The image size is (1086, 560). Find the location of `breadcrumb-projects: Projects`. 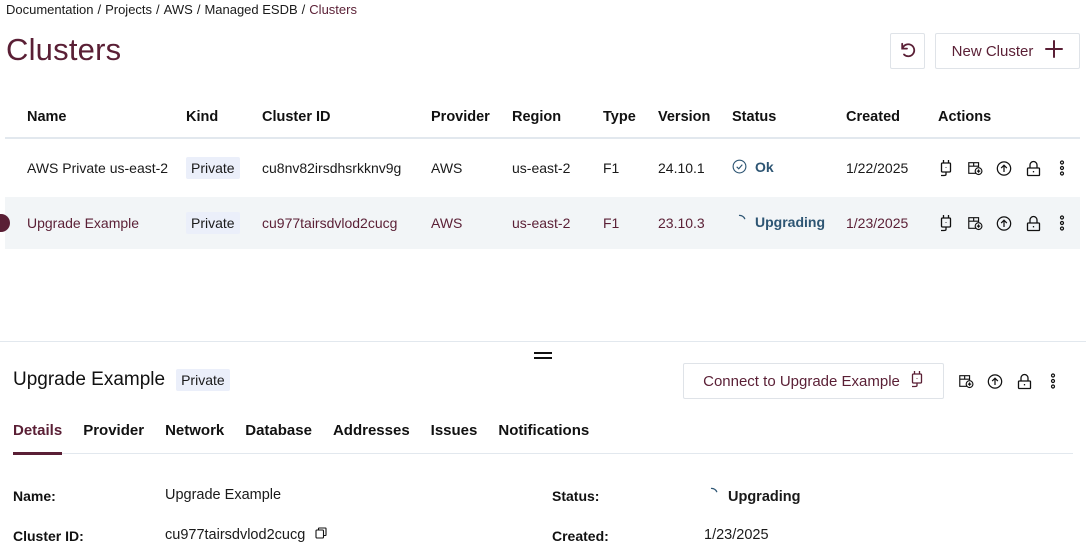

breadcrumb-projects: Projects is located at coordinates (128, 9).